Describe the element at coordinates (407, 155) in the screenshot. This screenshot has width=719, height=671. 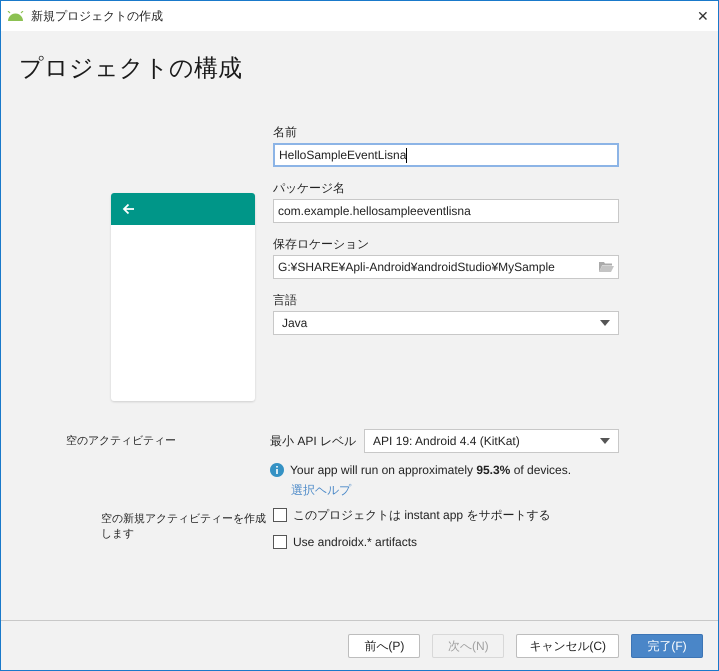
I see `text-cursor` at that location.